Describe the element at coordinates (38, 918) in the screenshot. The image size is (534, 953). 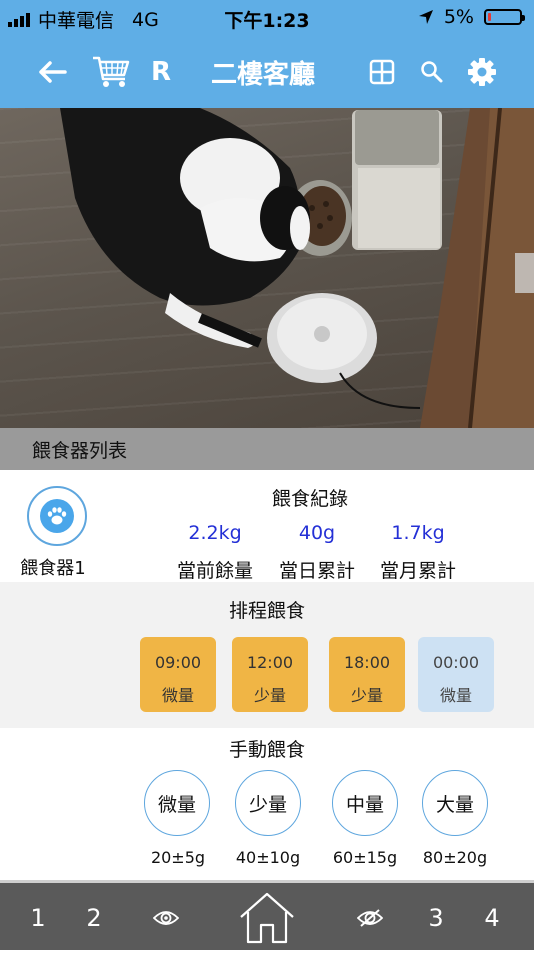
I see `tab-1: 1` at that location.